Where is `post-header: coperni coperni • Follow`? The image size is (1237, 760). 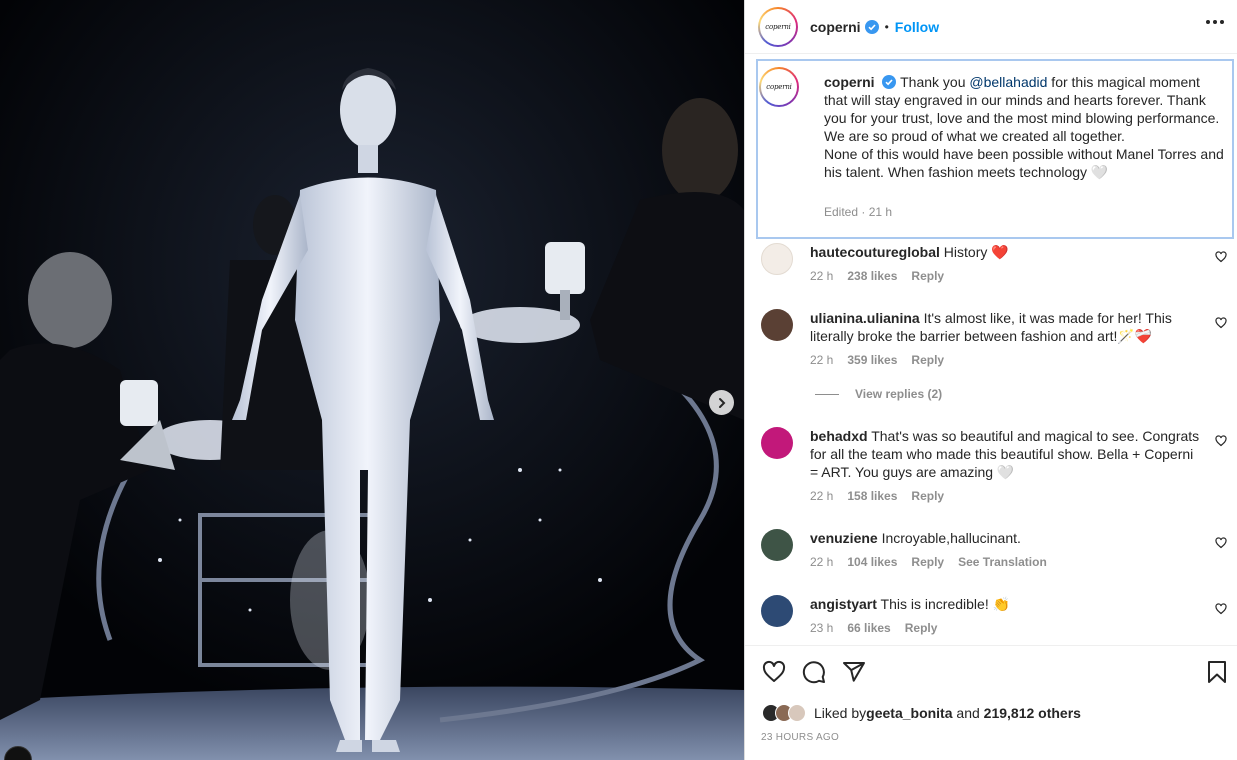 post-header: coperni coperni • Follow is located at coordinates (991, 27).